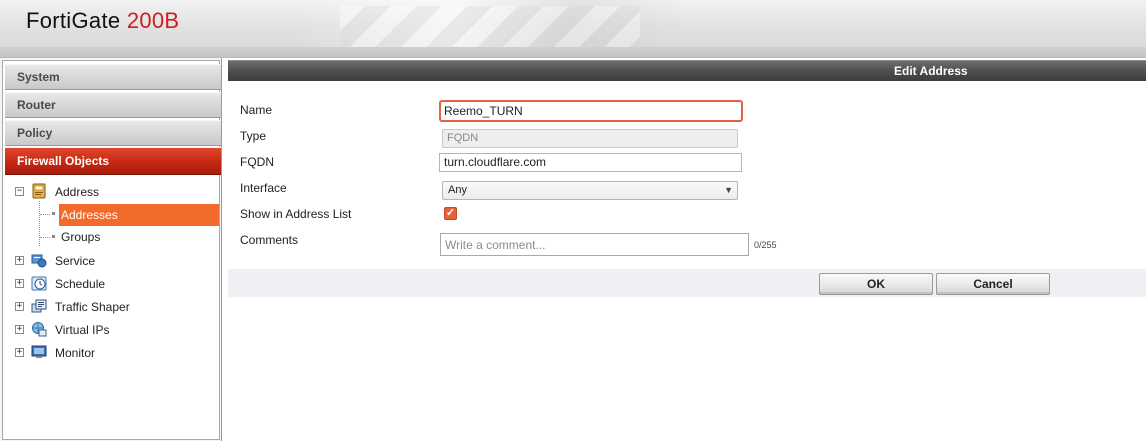  Describe the element at coordinates (113, 105) in the screenshot. I see `menu-router: Router` at that location.